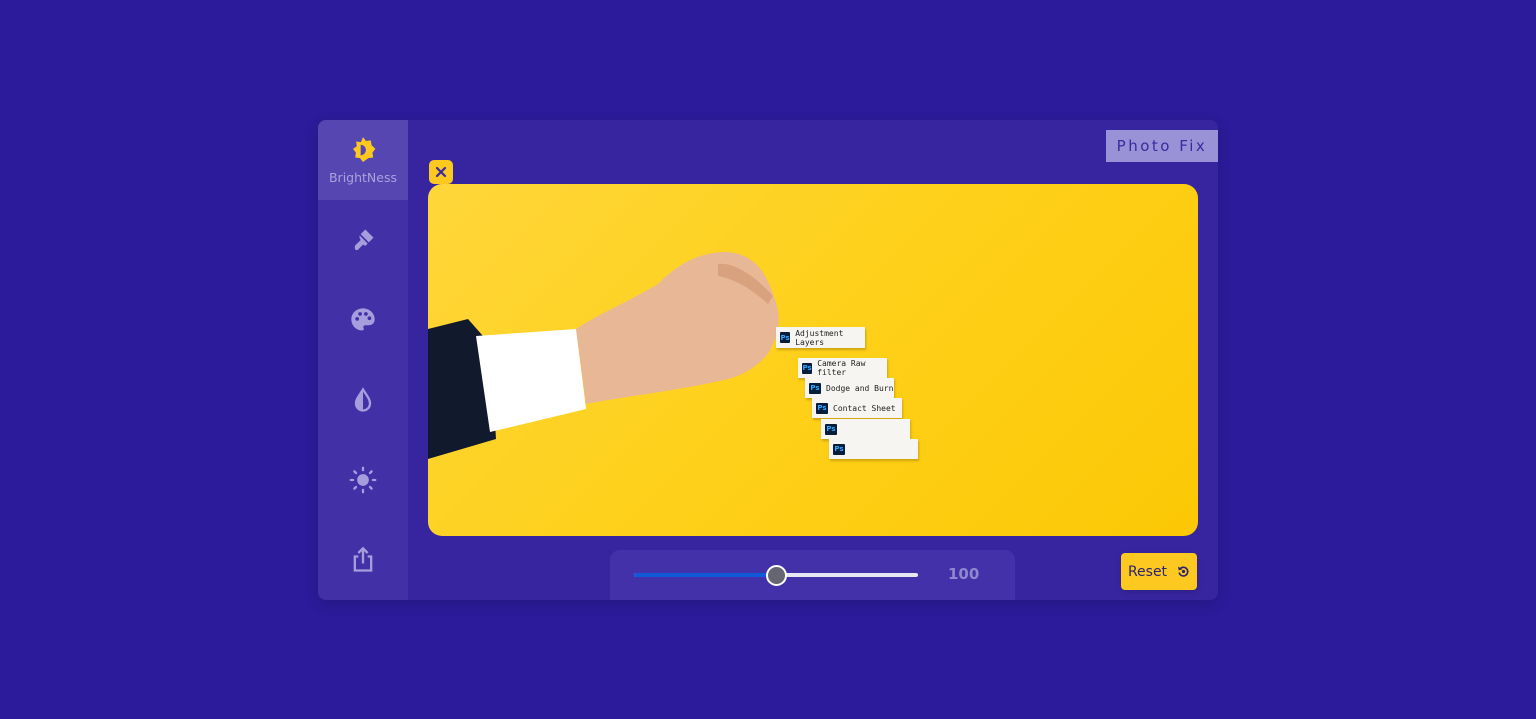  I want to click on slider-fill, so click(705, 575).